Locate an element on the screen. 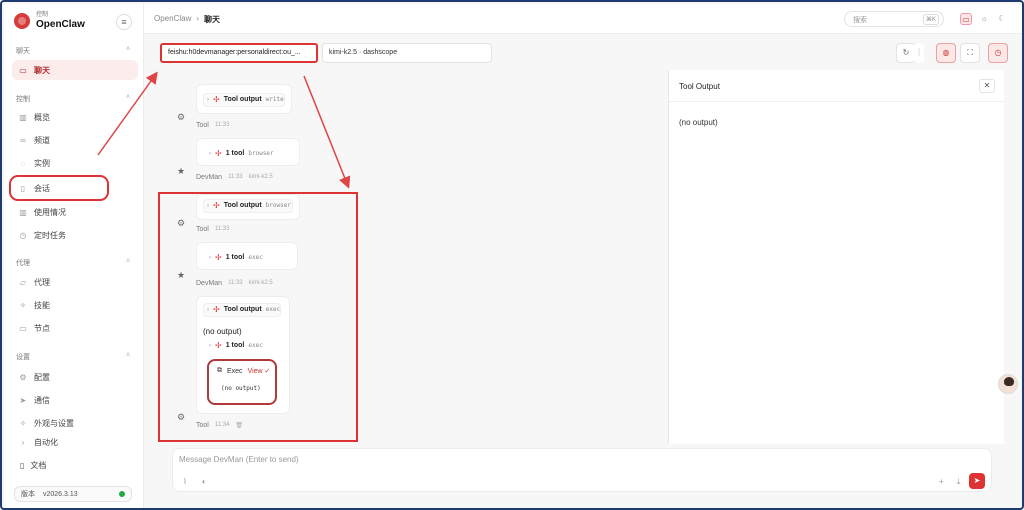  message-model: kimi-k2.5 is located at coordinates (260, 177).